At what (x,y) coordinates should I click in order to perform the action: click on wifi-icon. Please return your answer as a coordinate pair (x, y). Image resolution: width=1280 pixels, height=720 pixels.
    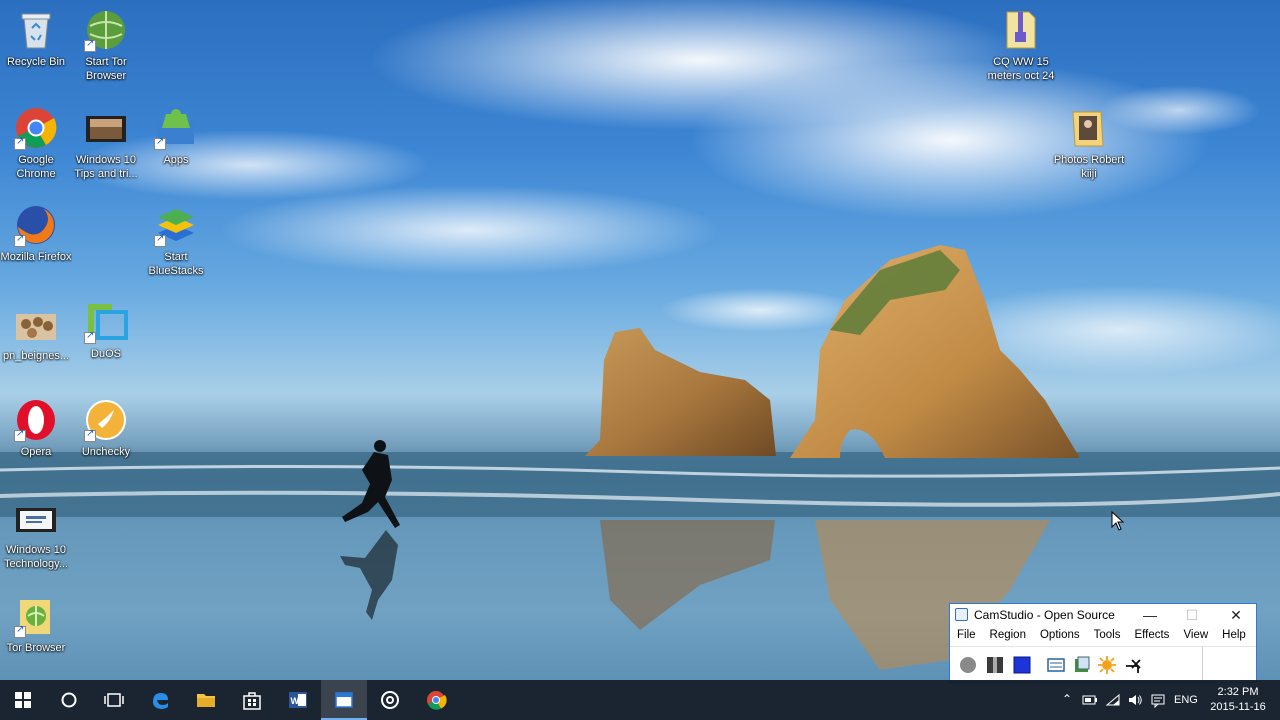
    Looking at the image, I should click on (1113, 700).